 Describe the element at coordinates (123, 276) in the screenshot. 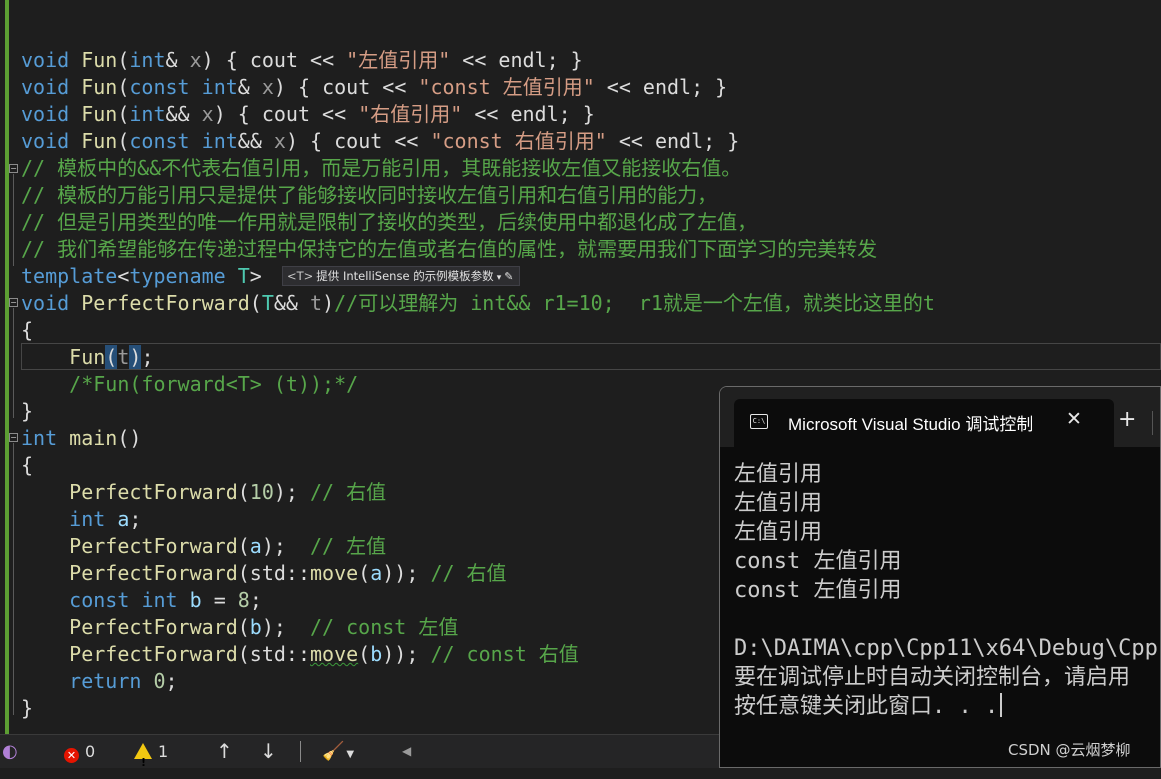

I see `code-token: <` at that location.